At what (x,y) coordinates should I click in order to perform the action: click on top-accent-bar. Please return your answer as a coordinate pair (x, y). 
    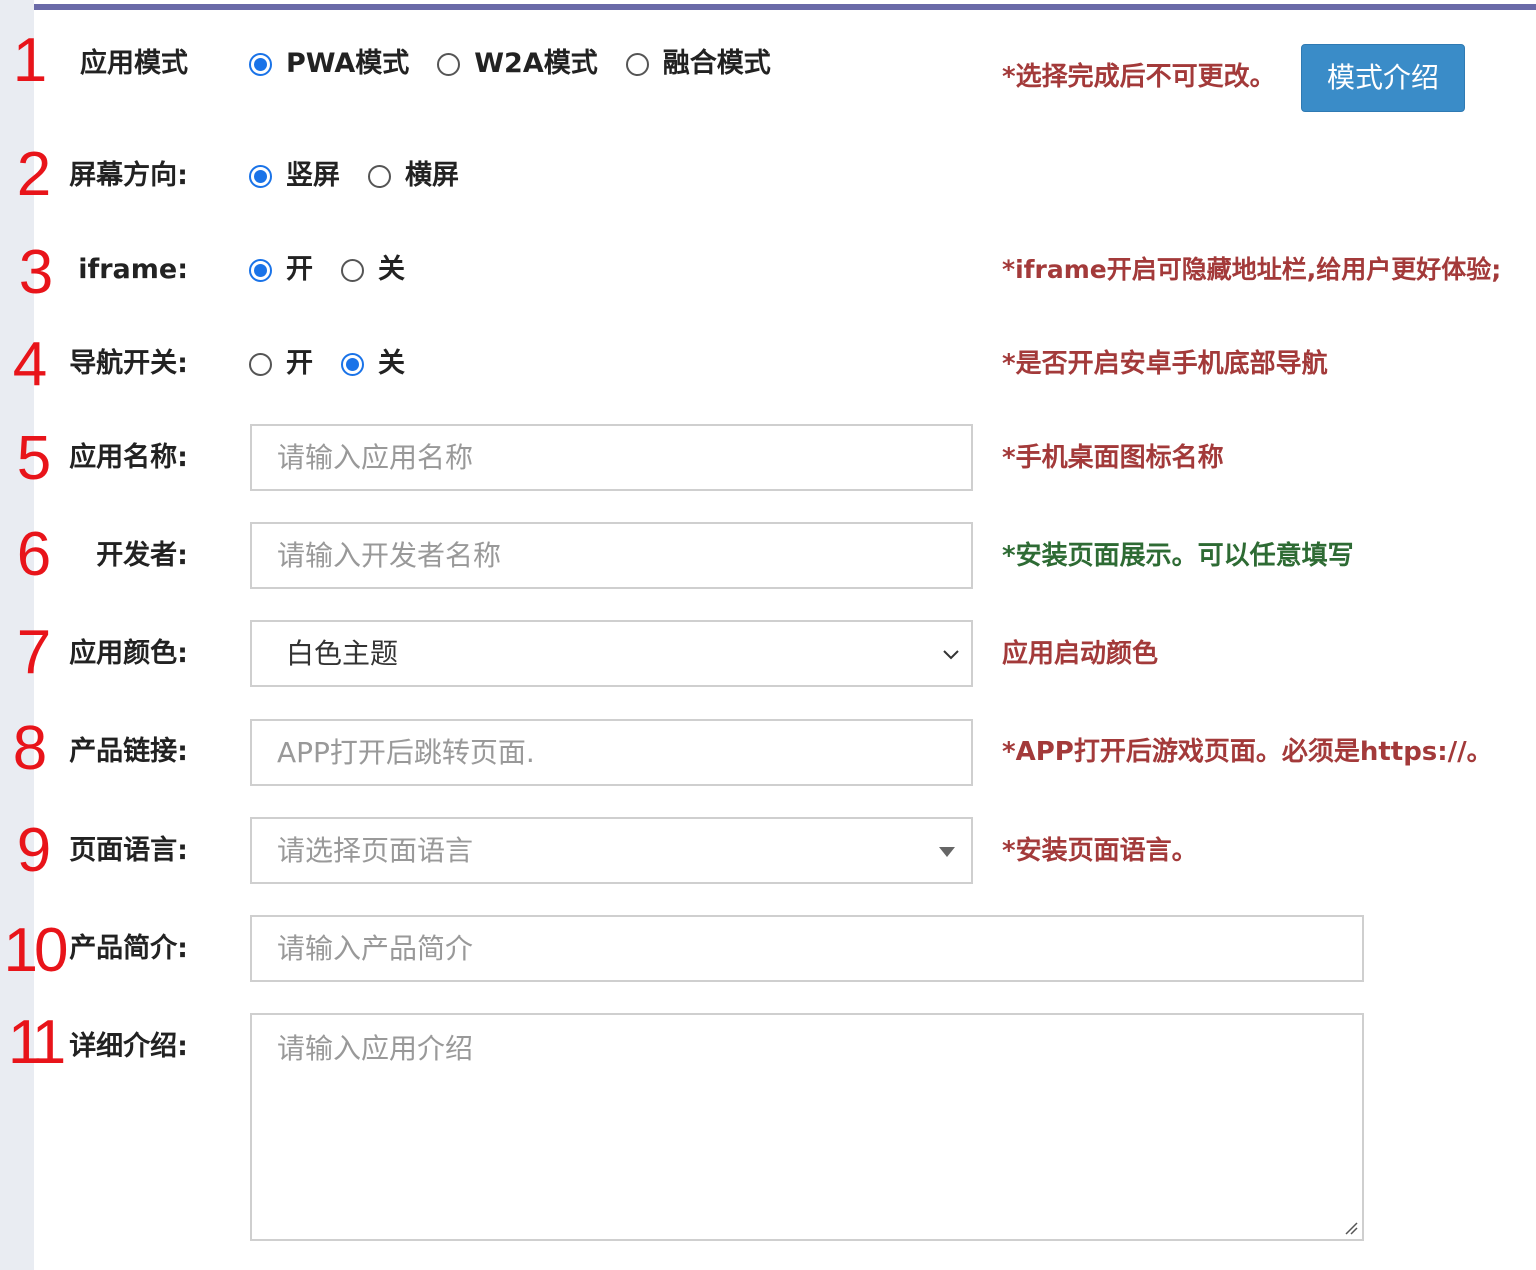
    Looking at the image, I should click on (785, 7).